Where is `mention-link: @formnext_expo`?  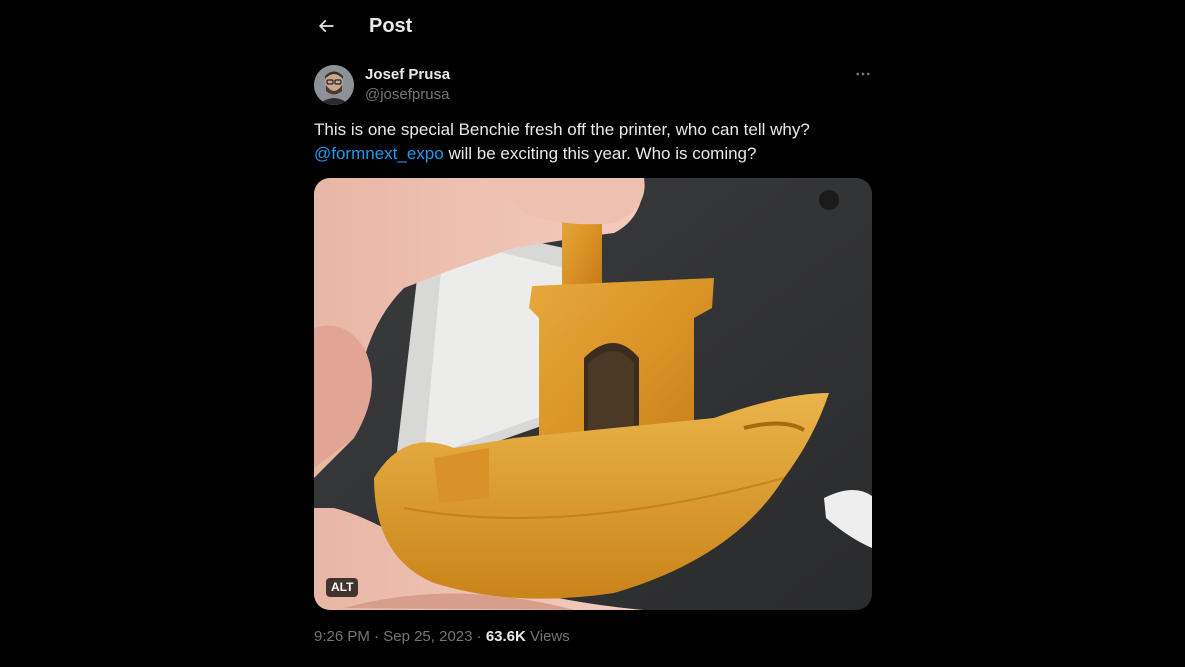
mention-link: @formnext_expo is located at coordinates (379, 153).